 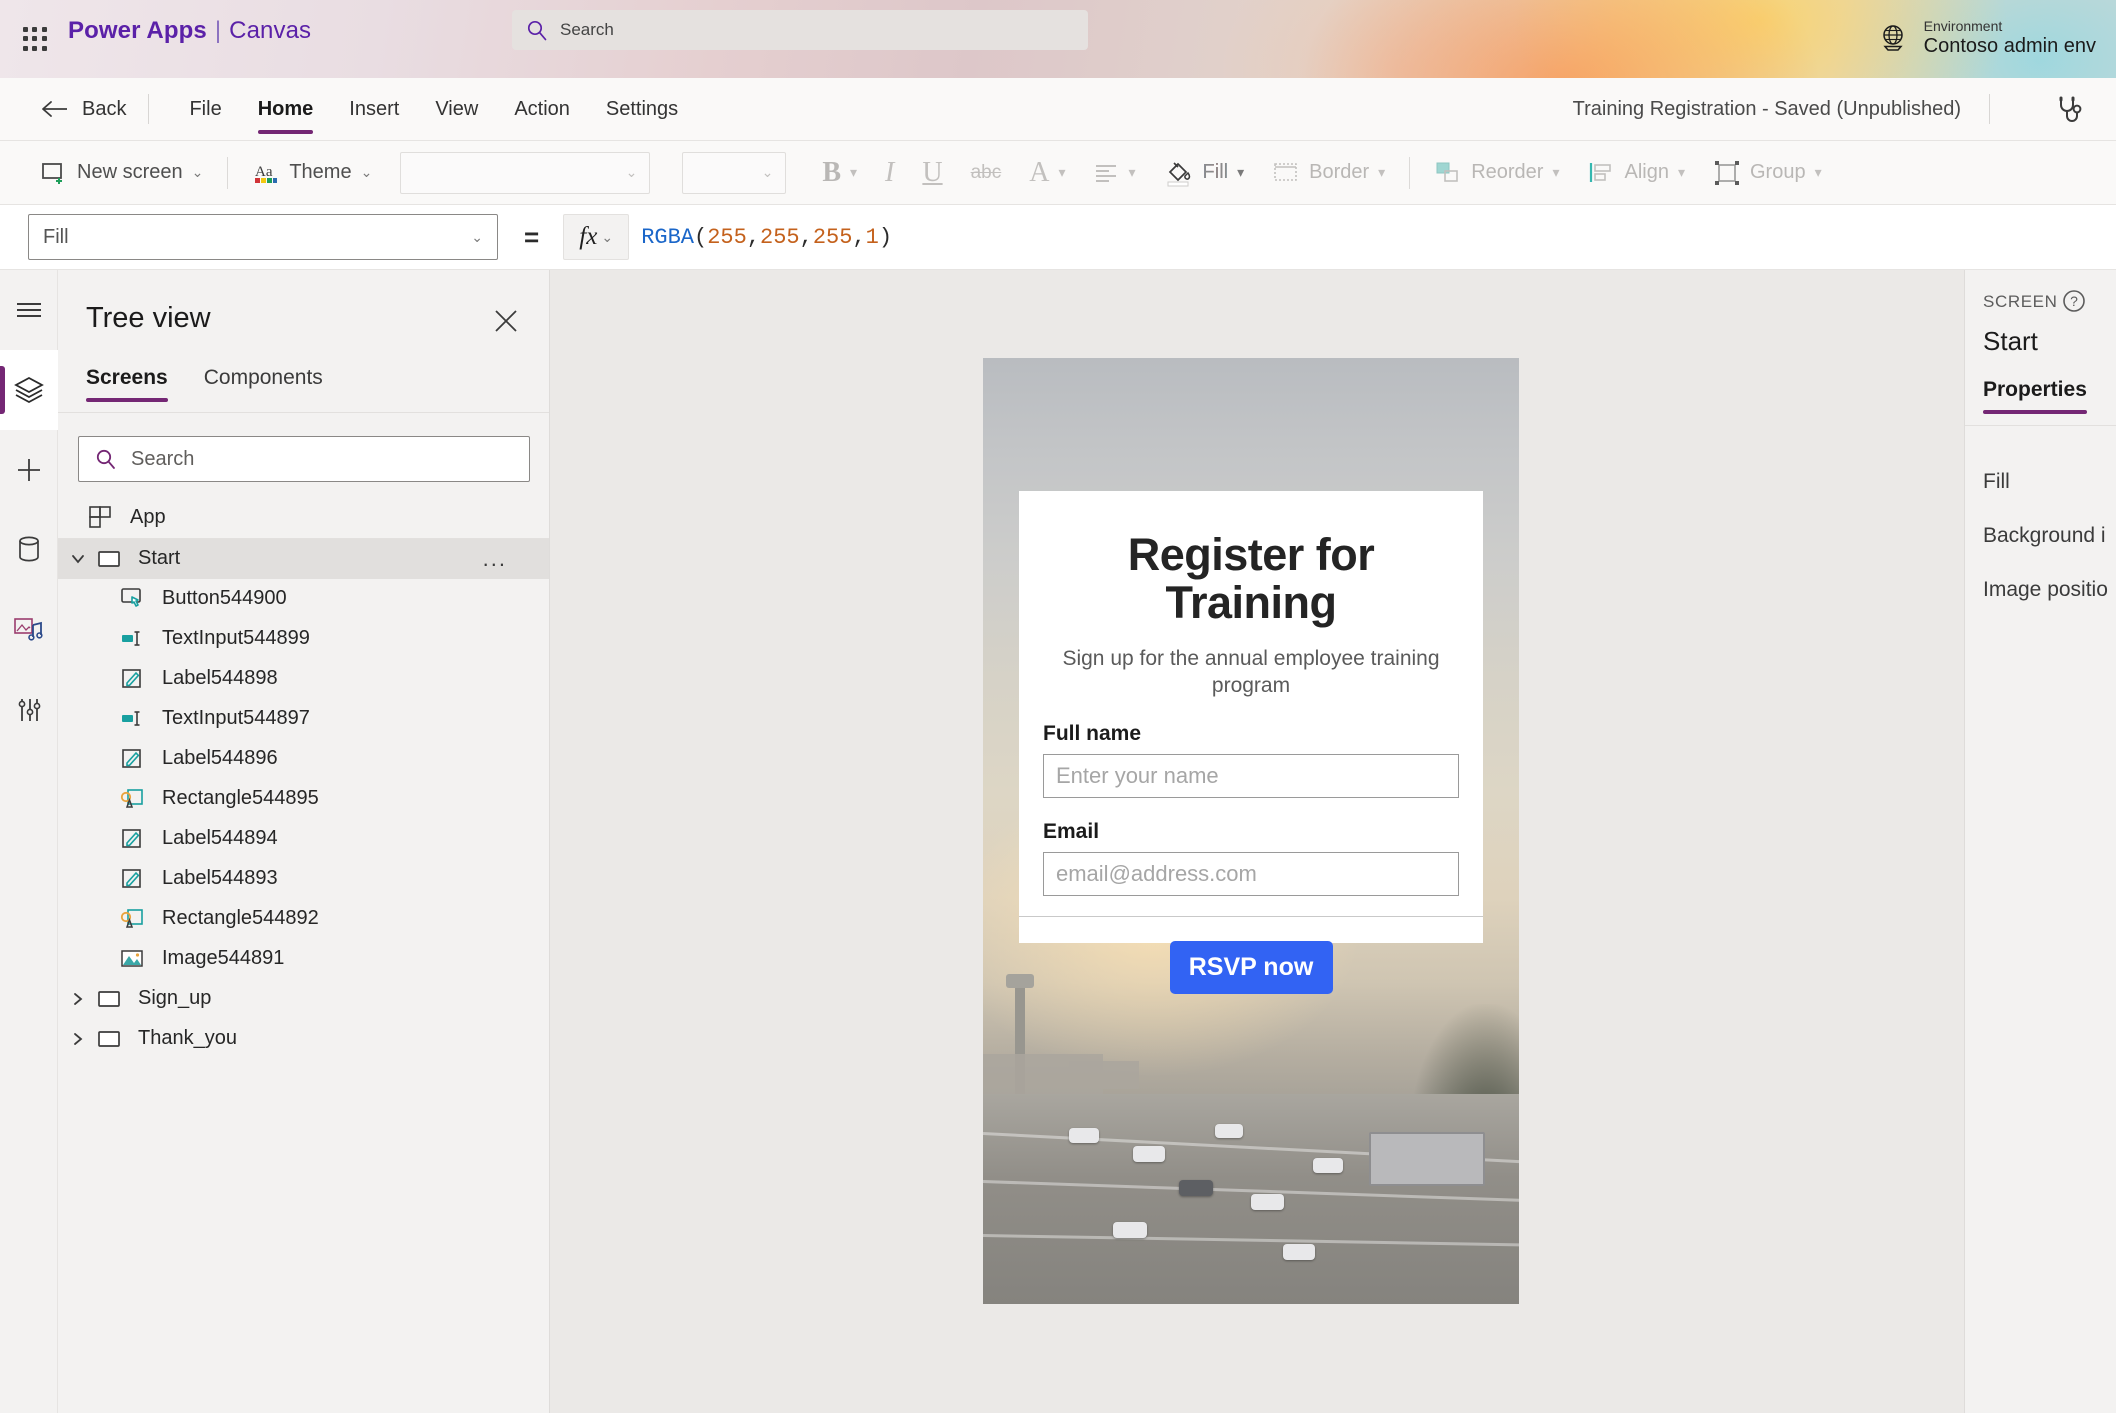 What do you see at coordinates (1636, 173) in the screenshot?
I see `align-objects-button: Align ▾` at bounding box center [1636, 173].